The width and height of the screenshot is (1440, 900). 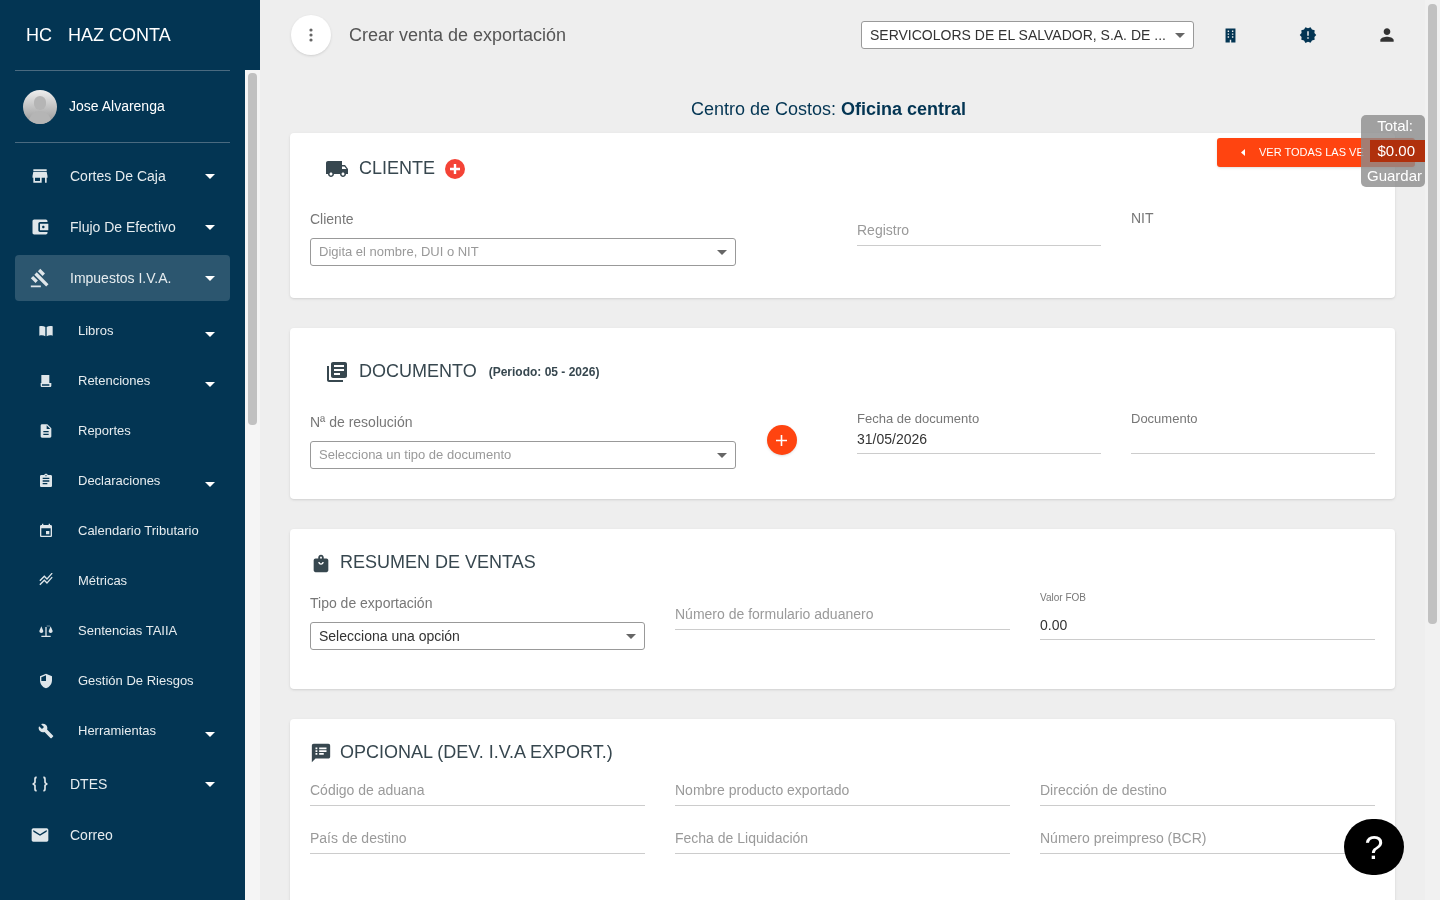 I want to click on section-title: OPCIONAL (DEV. I.V.A EXPORT.), so click(x=476, y=752).